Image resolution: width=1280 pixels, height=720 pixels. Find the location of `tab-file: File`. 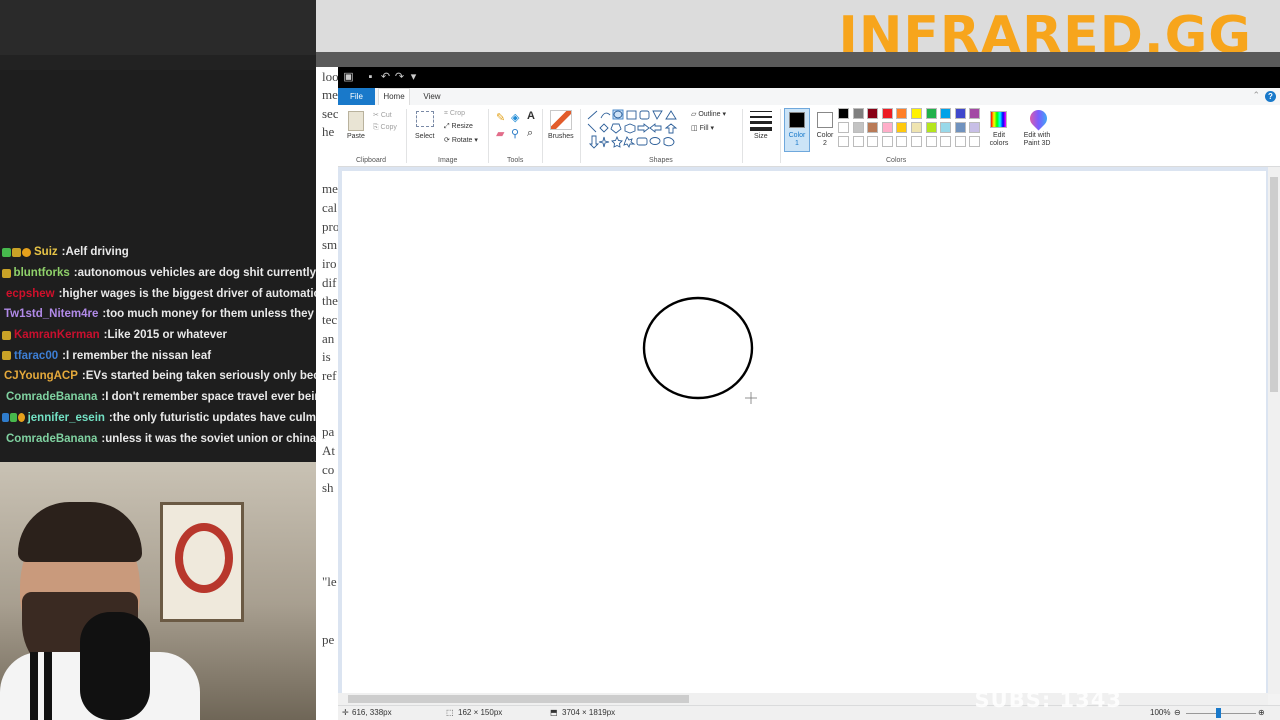

tab-file: File is located at coordinates (356, 96).